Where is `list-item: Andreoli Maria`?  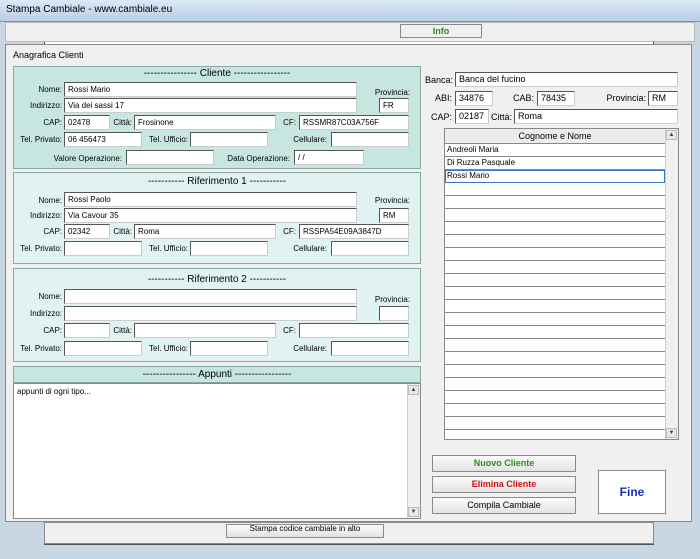 list-item: Andreoli Maria is located at coordinates (555, 150).